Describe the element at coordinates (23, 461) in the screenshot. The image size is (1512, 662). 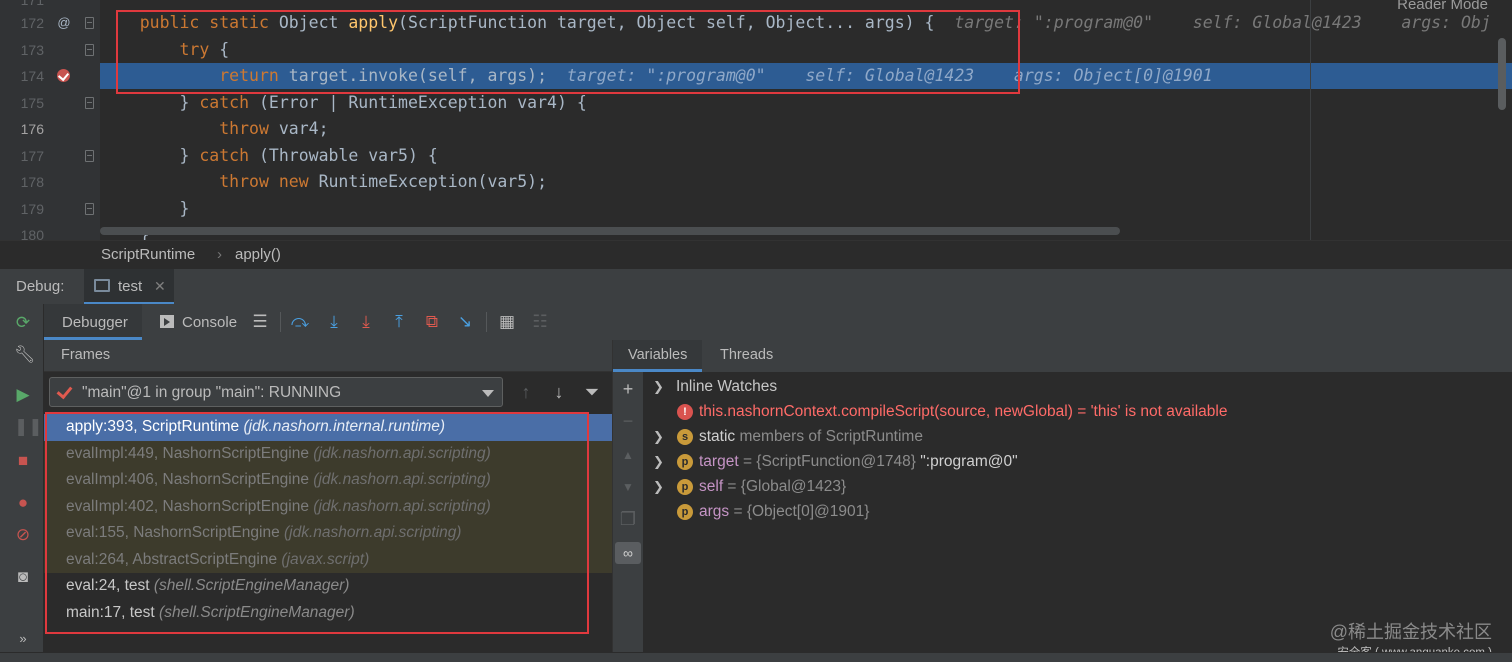
I see `stop-icon: ■` at that location.